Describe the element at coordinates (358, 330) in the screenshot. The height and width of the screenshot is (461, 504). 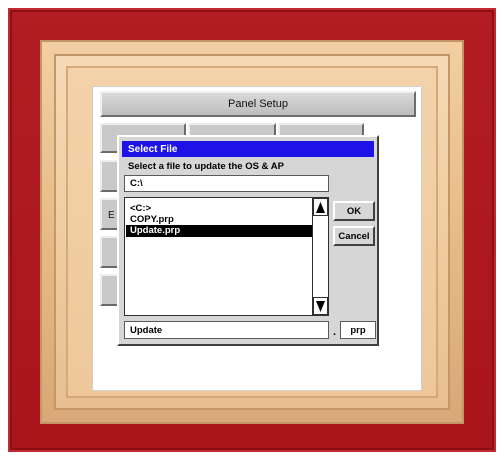
I see `extension-button: prp` at that location.